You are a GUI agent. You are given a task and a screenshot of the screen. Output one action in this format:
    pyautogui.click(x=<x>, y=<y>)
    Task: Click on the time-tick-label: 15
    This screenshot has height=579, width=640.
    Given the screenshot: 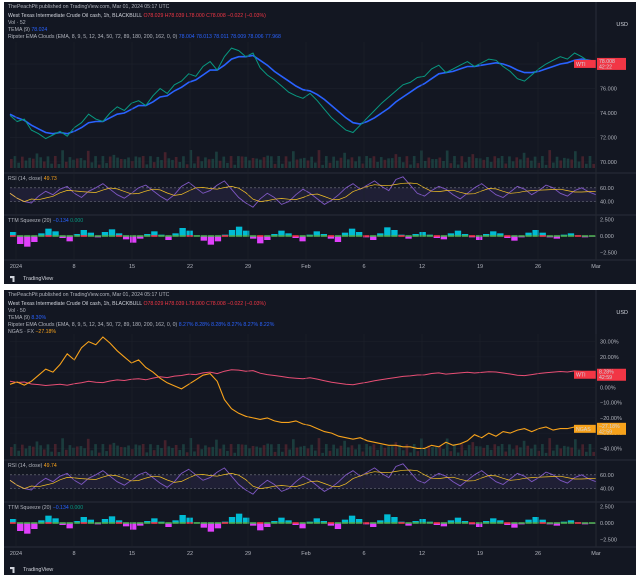 What is the action you would take?
    pyautogui.click(x=132, y=554)
    